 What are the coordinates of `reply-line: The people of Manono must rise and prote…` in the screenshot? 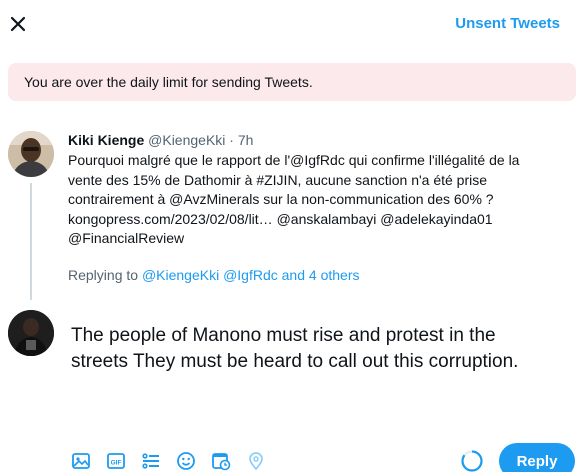 It's located at (283, 335).